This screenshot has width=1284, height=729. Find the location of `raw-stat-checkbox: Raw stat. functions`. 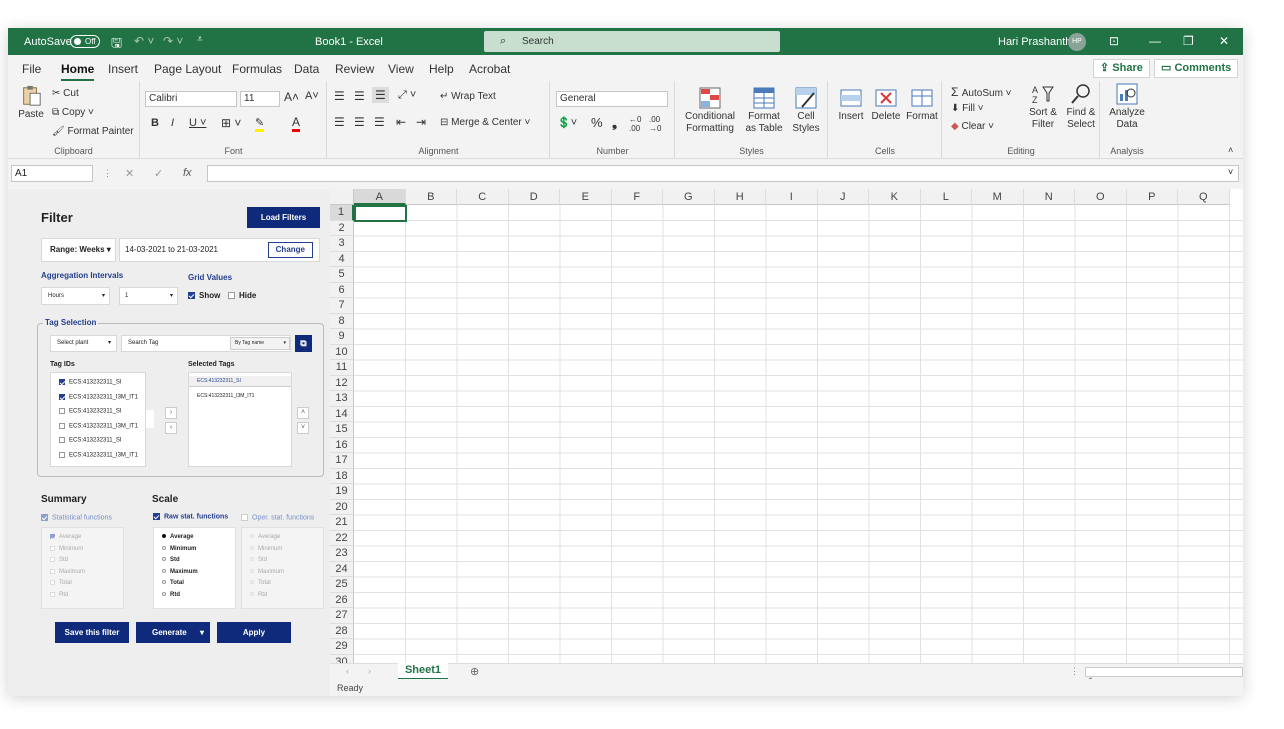

raw-stat-checkbox: Raw stat. functions is located at coordinates (190, 516).